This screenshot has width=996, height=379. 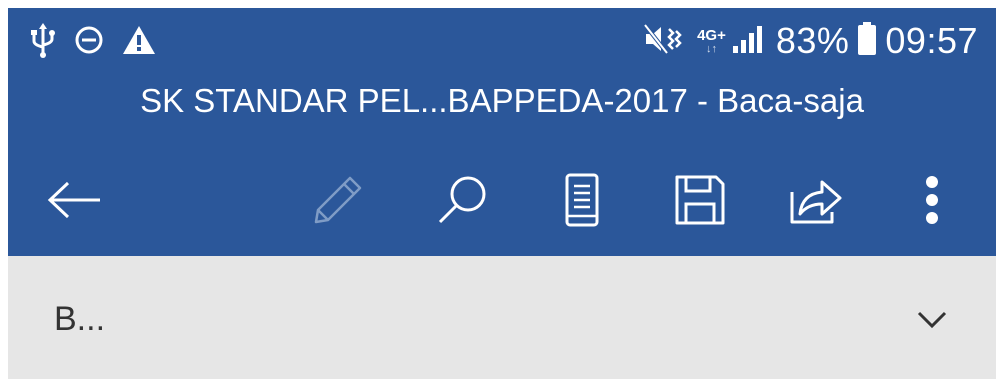 I want to click on clock: 09:57, so click(x=931, y=40).